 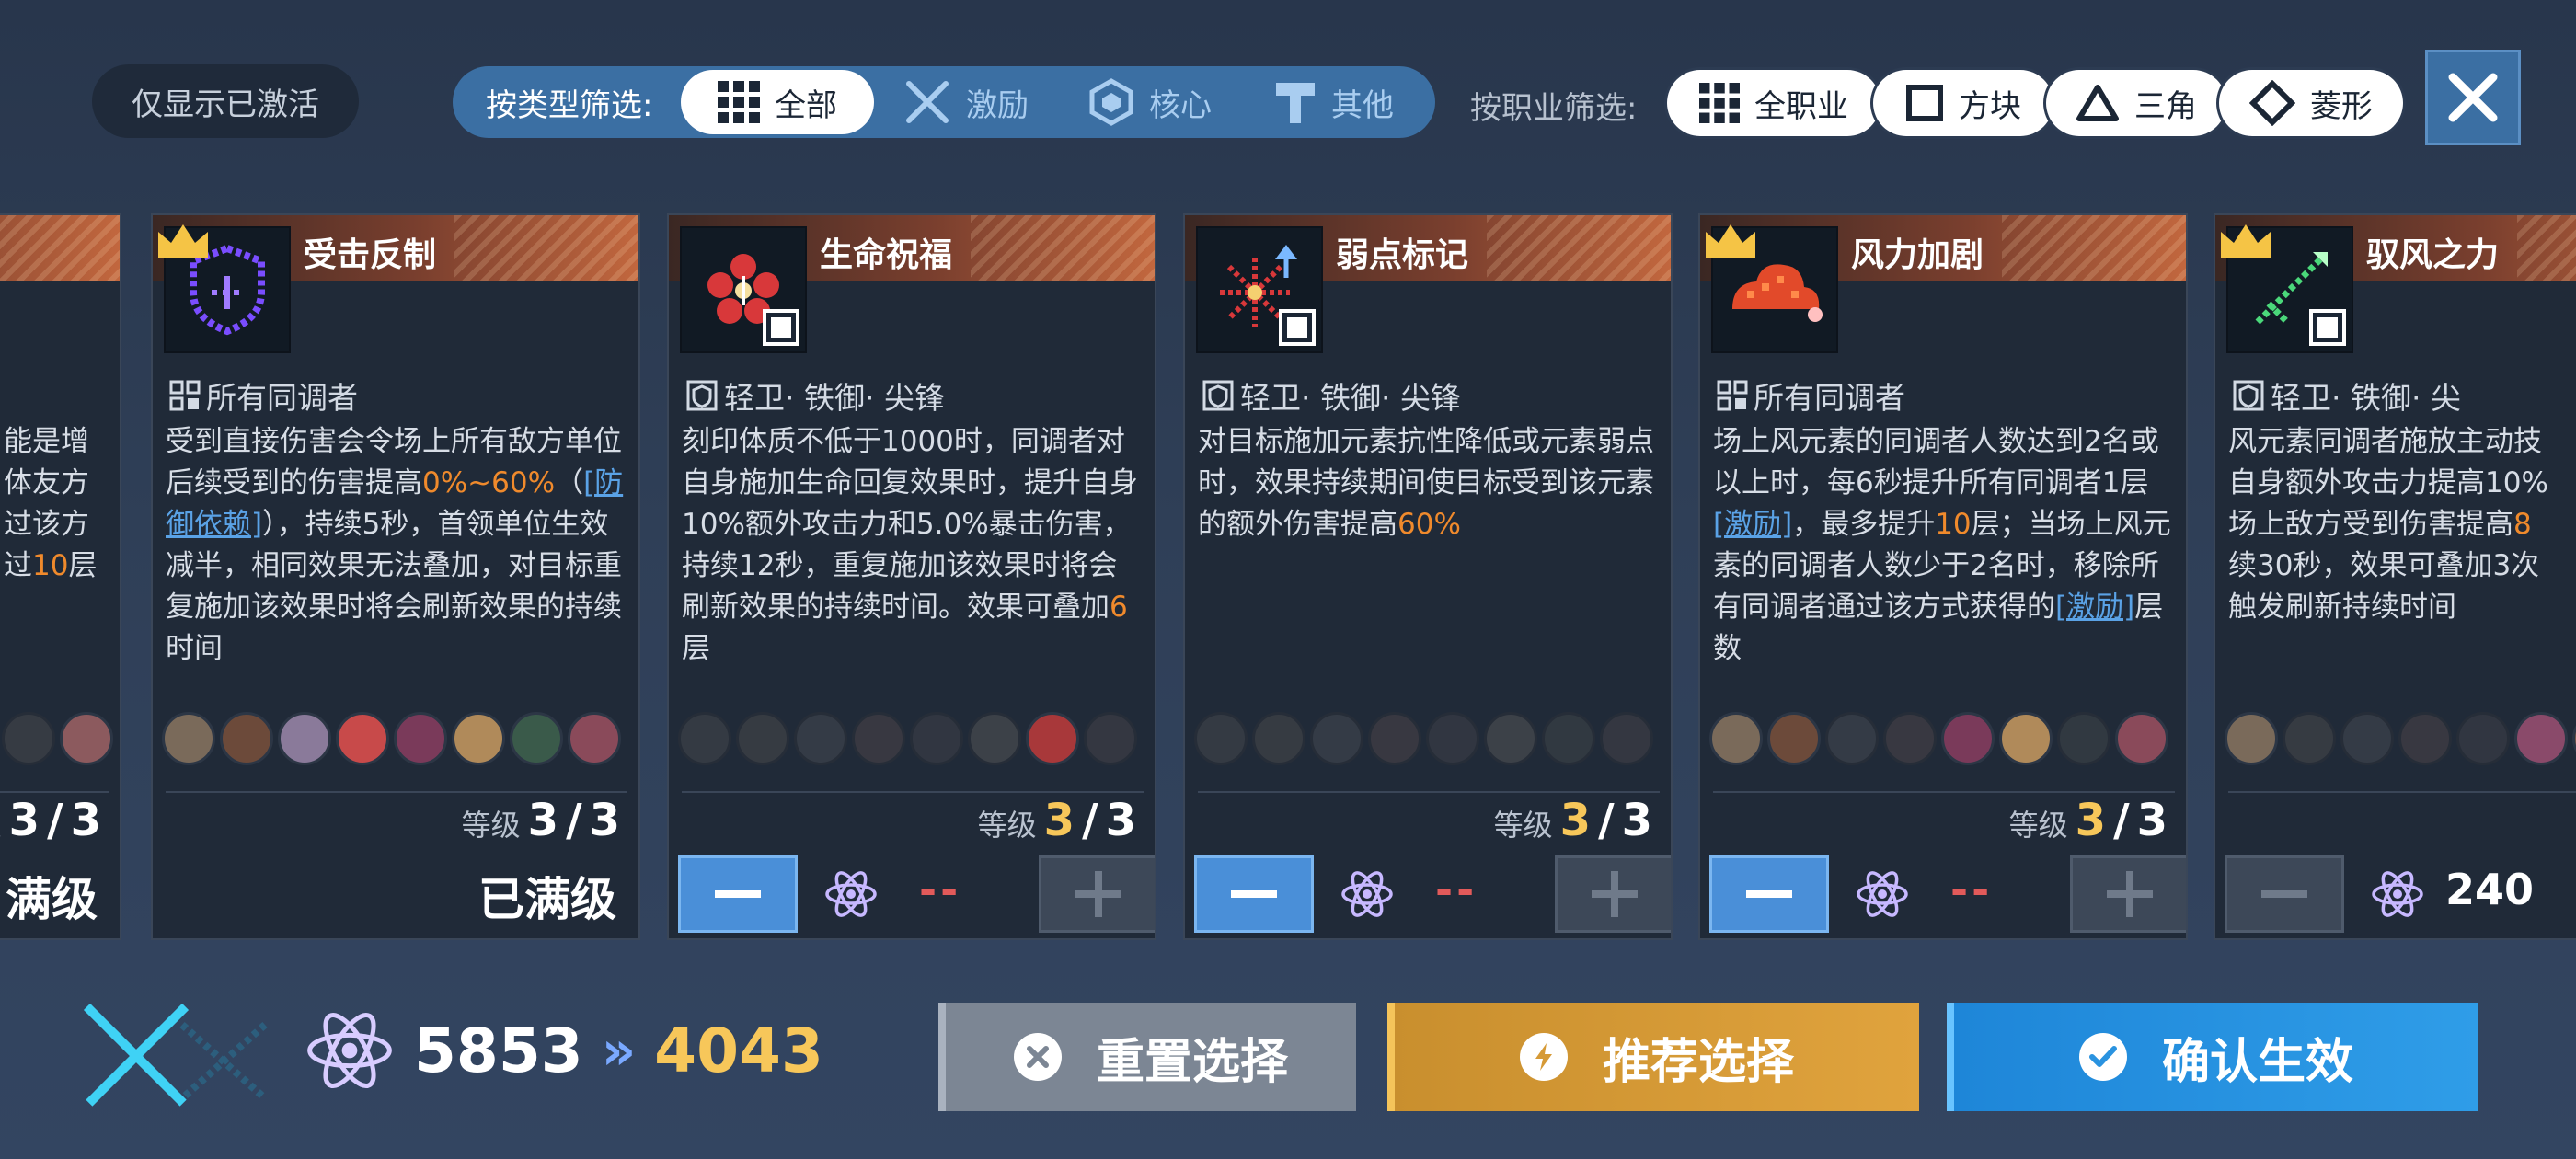 I want to click on close-button, so click(x=2473, y=97).